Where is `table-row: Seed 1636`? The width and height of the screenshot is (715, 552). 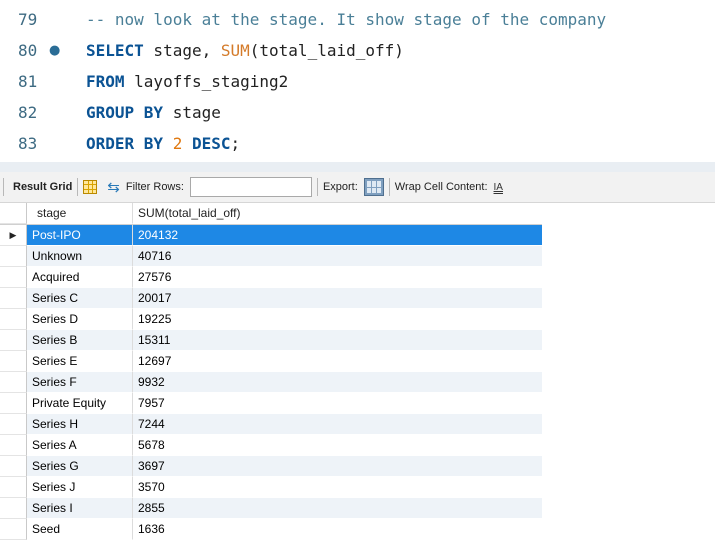
table-row: Seed 1636 is located at coordinates (271, 529).